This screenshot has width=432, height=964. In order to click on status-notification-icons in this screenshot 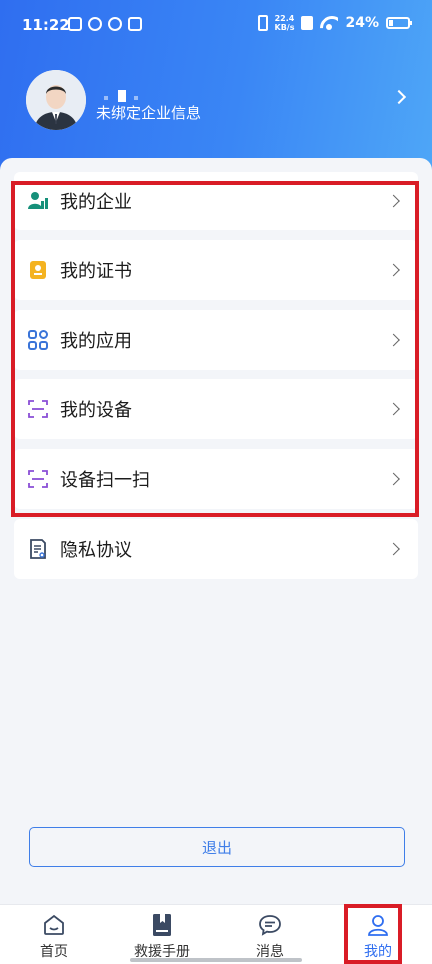, I will do `click(105, 24)`.